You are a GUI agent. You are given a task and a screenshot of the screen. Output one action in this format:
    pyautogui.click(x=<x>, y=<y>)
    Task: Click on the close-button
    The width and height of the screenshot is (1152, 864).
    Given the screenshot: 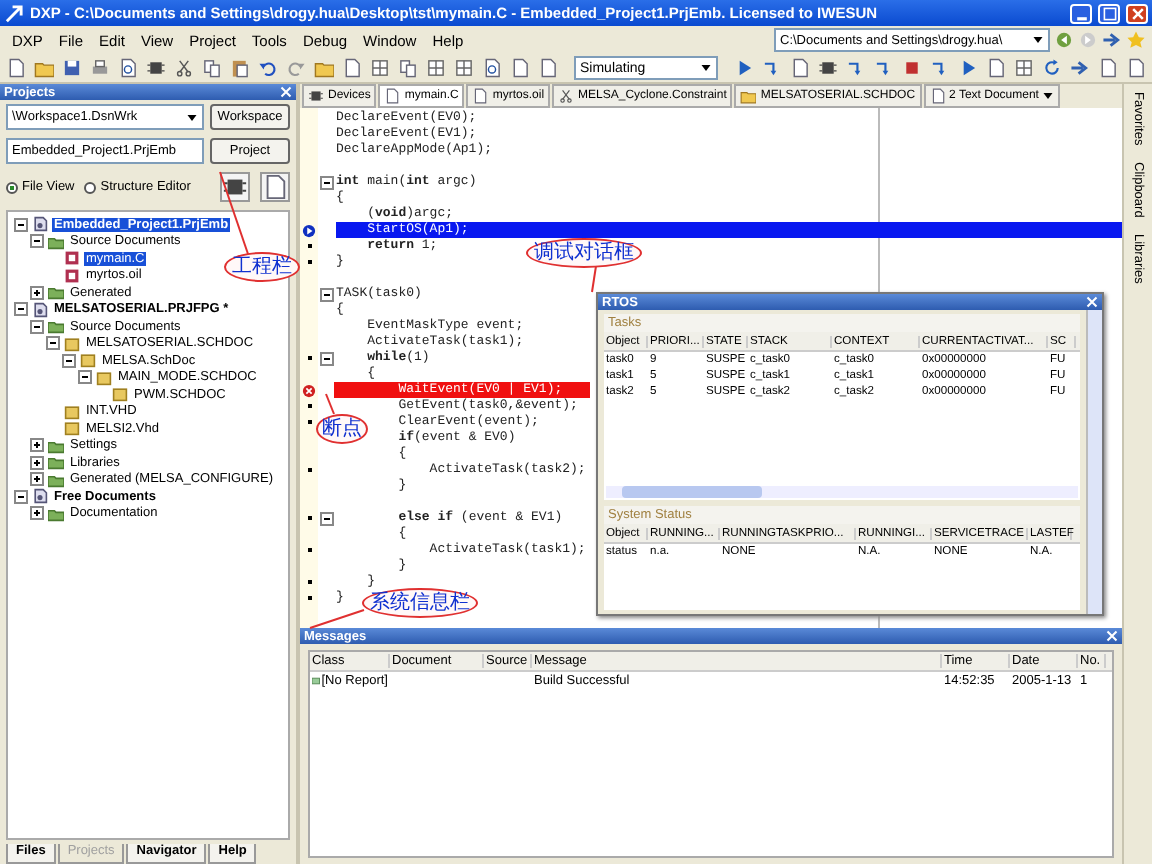 What is the action you would take?
    pyautogui.click(x=1137, y=13)
    